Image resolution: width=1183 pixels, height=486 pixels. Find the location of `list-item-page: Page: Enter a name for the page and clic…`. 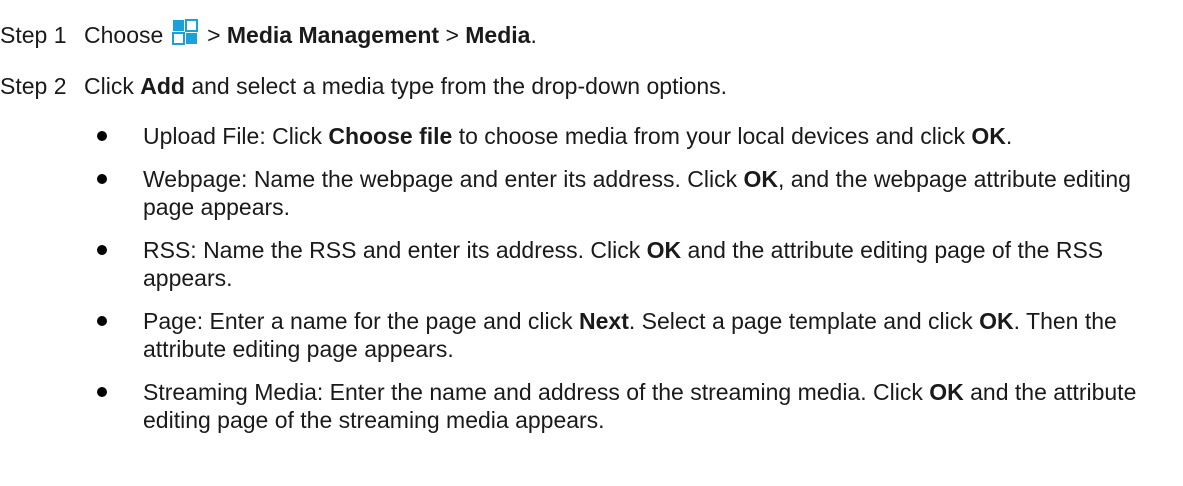

list-item-page: Page: Enter a name for the page and clic… is located at coordinates (586, 335).